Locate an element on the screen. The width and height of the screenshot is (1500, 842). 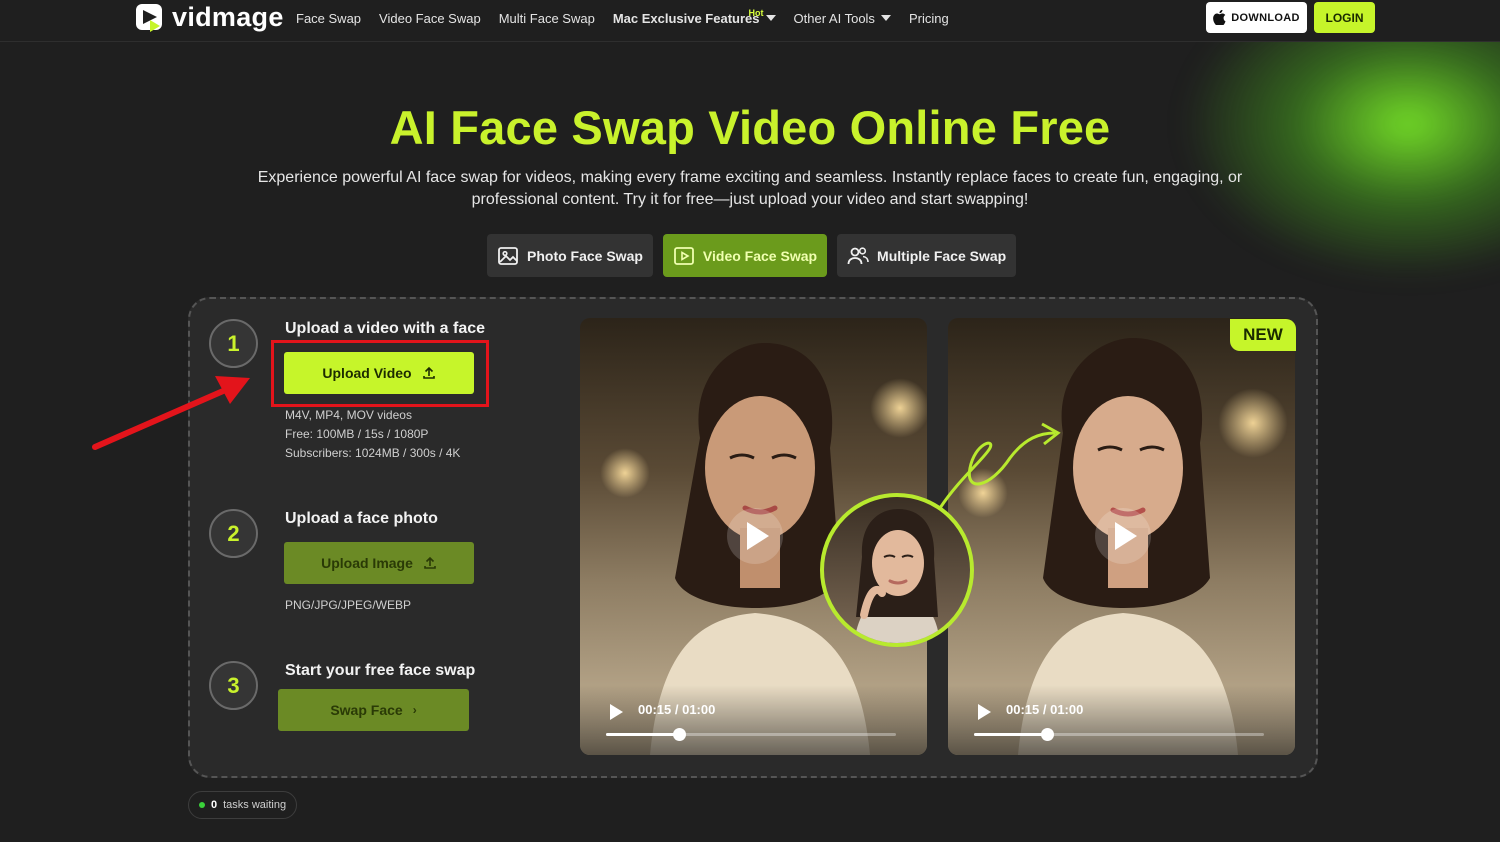
download-button: DOWNLOAD is located at coordinates (1256, 17).